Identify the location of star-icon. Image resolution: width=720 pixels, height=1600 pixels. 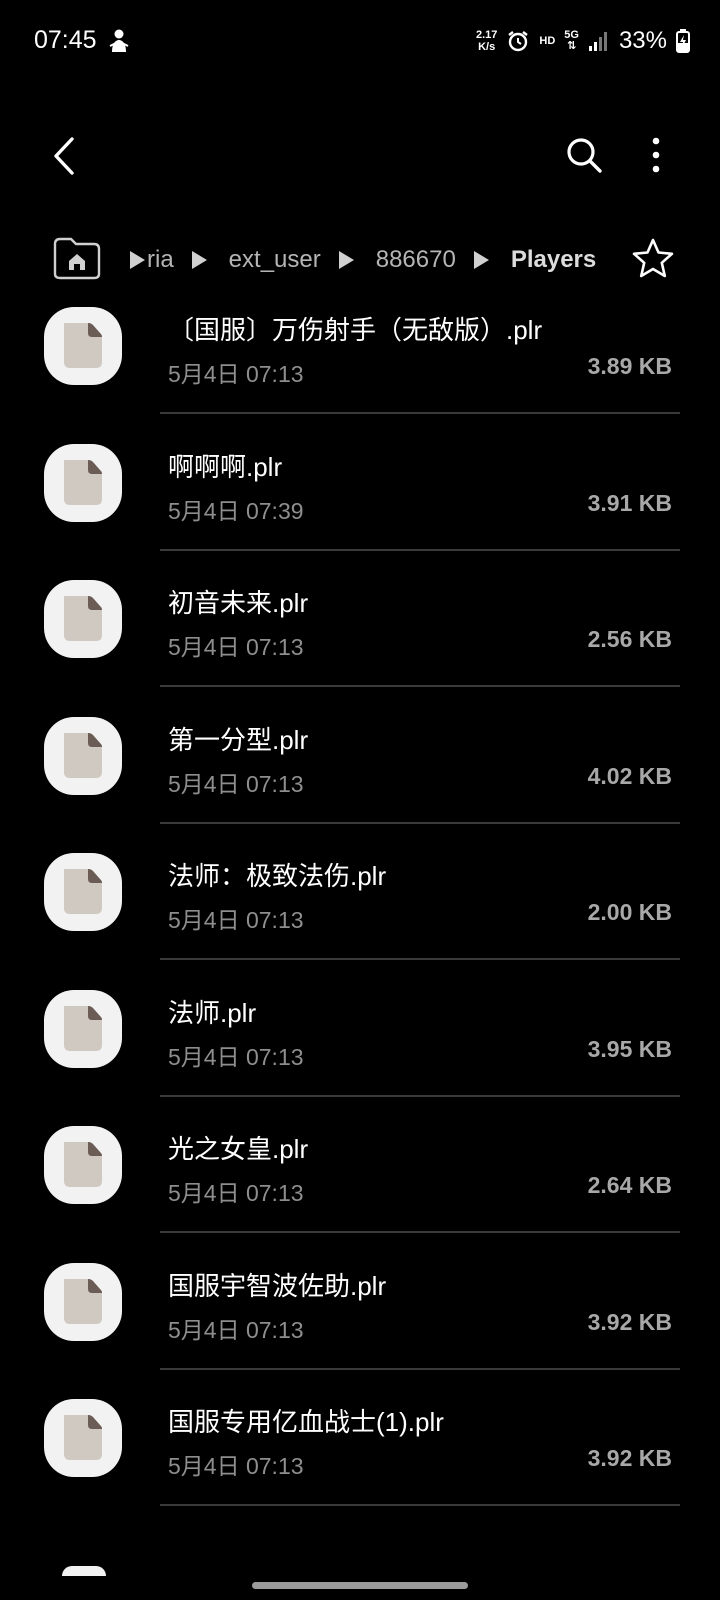
(653, 258).